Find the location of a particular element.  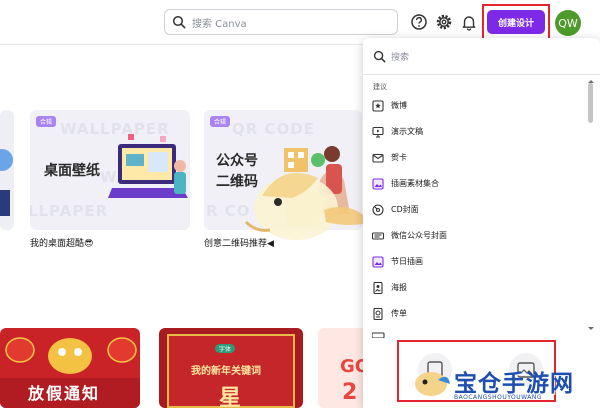

menu-item-label: CD封面 is located at coordinates (405, 209).